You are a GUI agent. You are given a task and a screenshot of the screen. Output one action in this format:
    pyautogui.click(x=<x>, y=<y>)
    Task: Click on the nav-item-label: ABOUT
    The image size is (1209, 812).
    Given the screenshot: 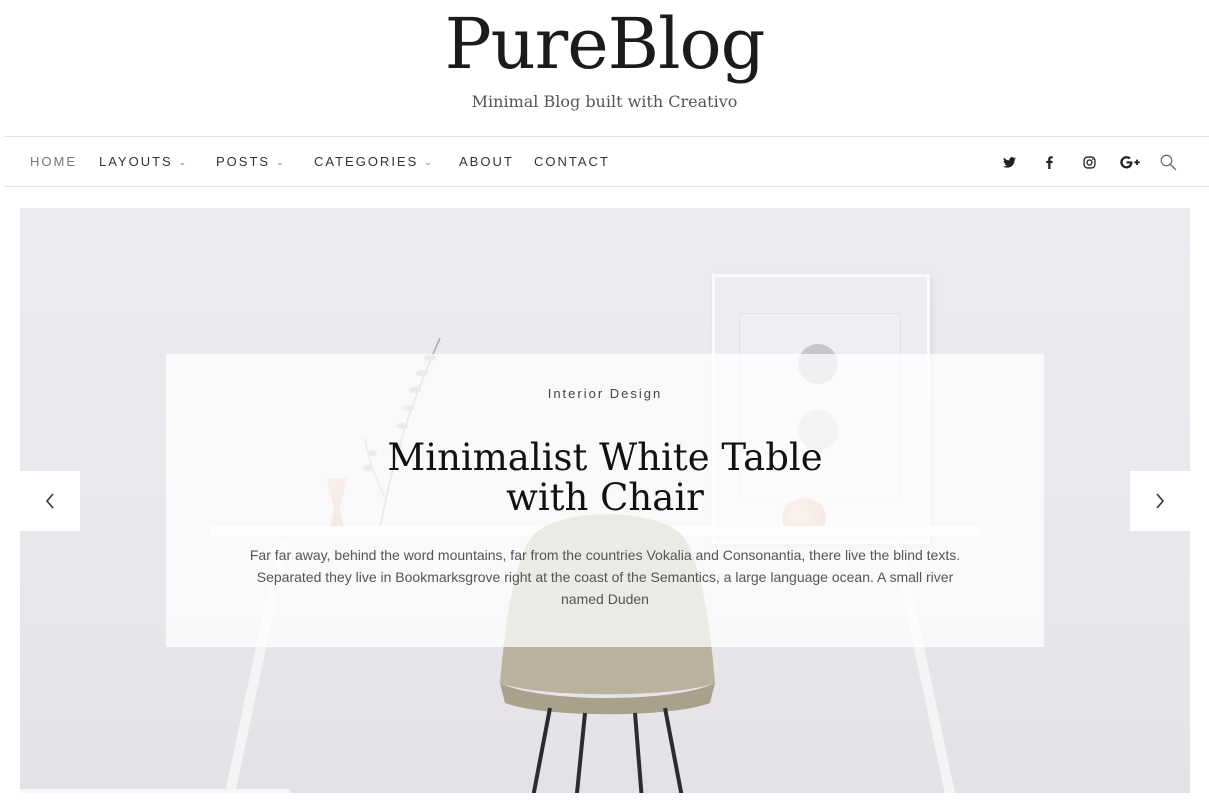 What is the action you would take?
    pyautogui.click(x=486, y=161)
    